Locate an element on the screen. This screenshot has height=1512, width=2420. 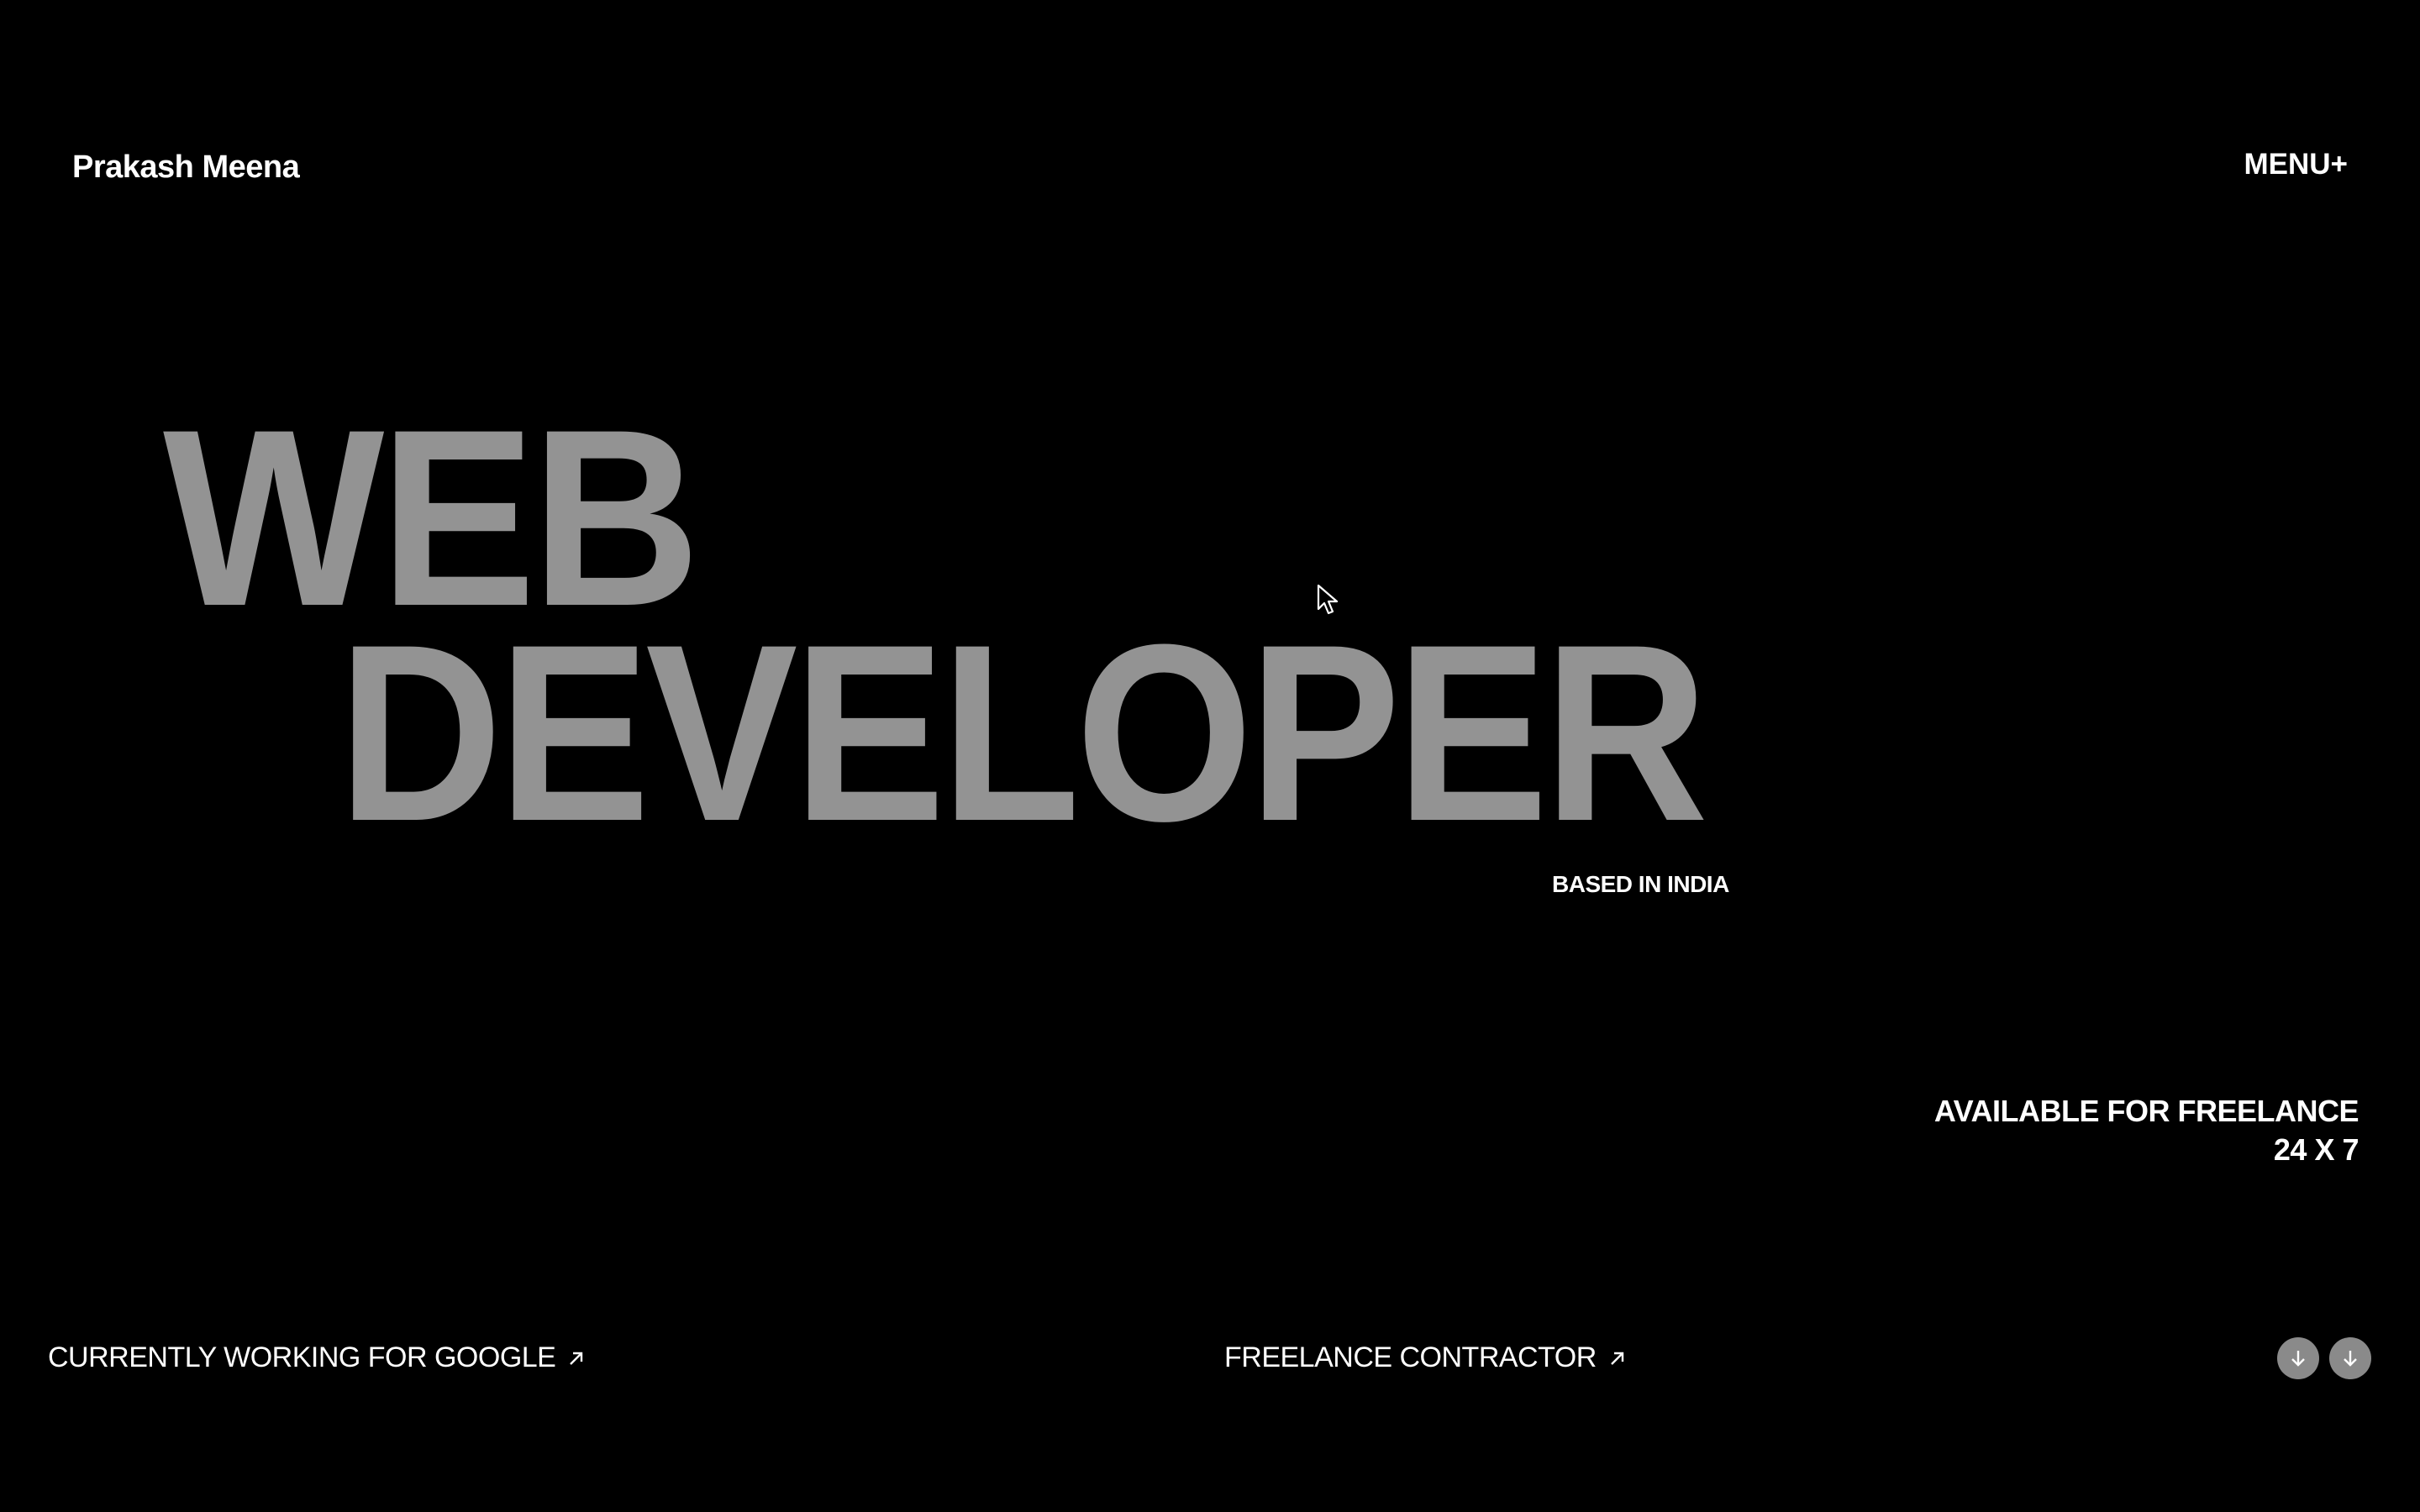
availability-line: AVAILABLE FOR FREELANCE is located at coordinates (2147, 1111).